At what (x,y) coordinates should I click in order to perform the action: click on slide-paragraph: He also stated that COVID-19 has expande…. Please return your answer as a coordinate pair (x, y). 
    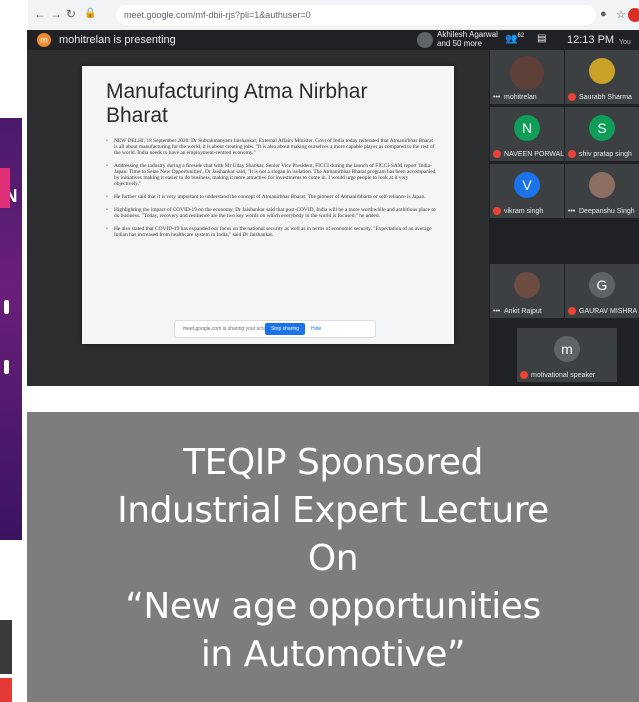
    Looking at the image, I should click on (271, 232).